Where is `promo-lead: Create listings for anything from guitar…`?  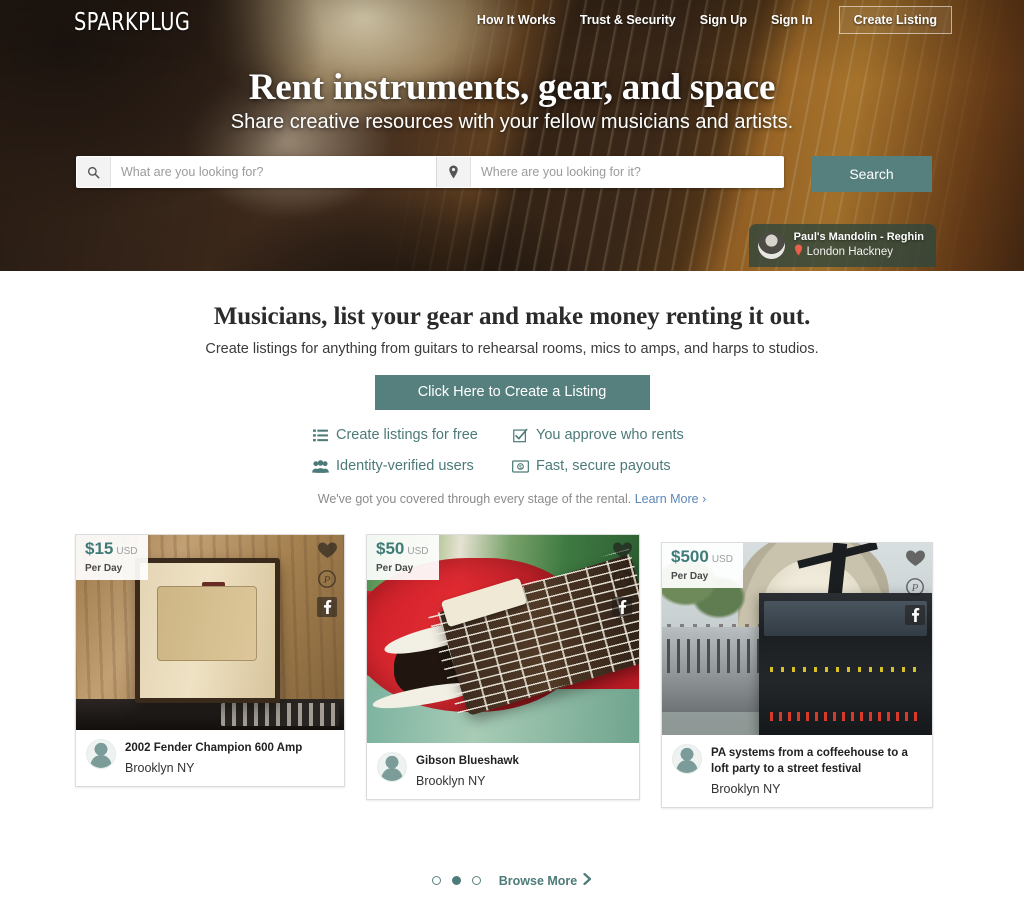
promo-lead: Create listings for anything from guitar… is located at coordinates (512, 349).